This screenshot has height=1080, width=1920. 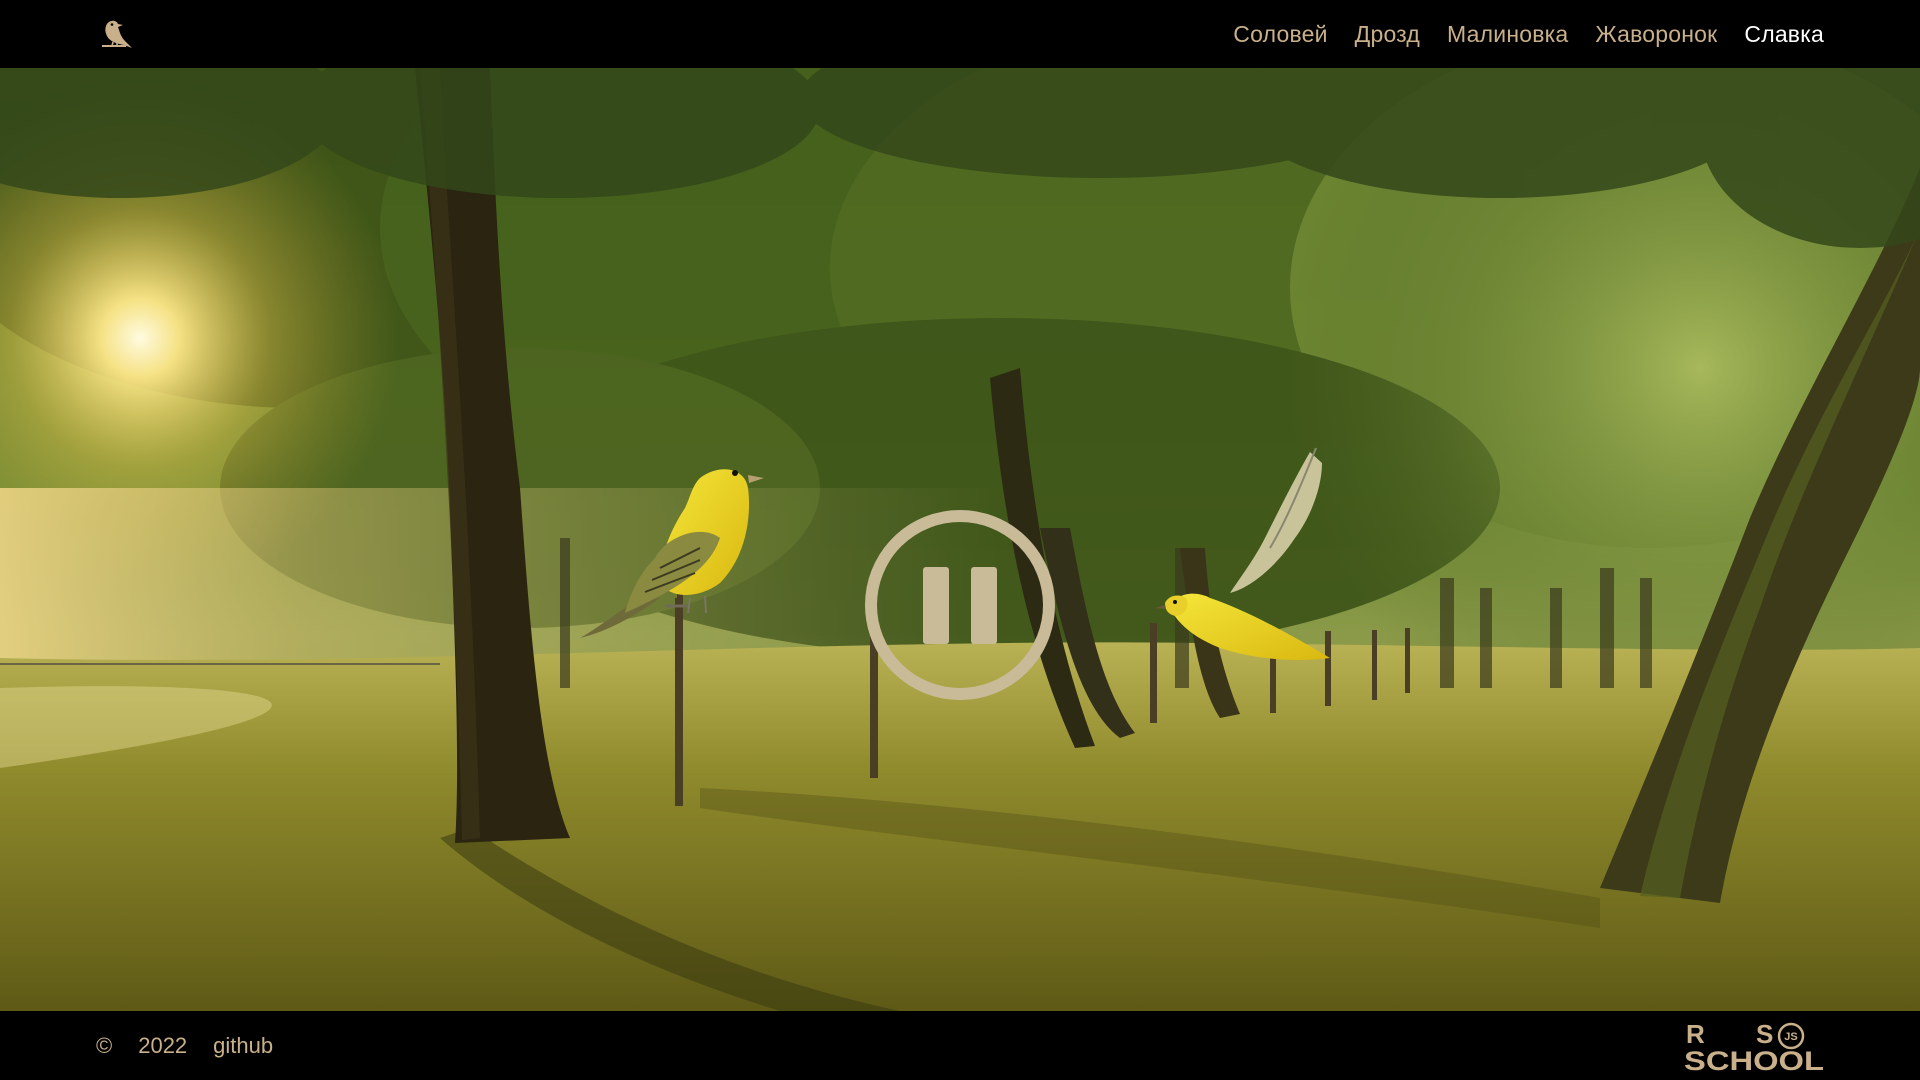 I want to click on nav-item-lark: Жаворонок, so click(x=1656, y=34).